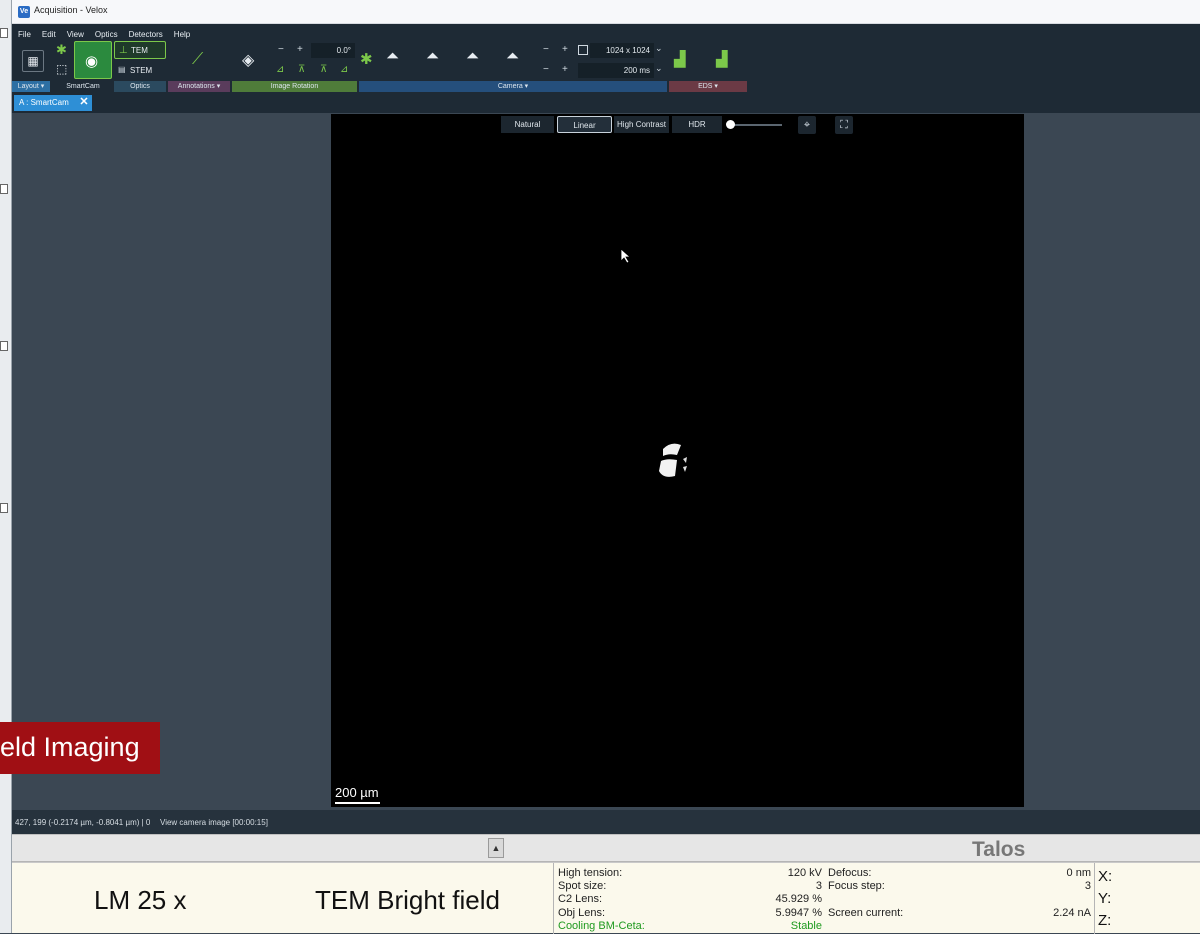 This screenshot has height=934, width=1200. What do you see at coordinates (294, 86) in the screenshot?
I see `group-image-rotation: Image Rotation` at bounding box center [294, 86].